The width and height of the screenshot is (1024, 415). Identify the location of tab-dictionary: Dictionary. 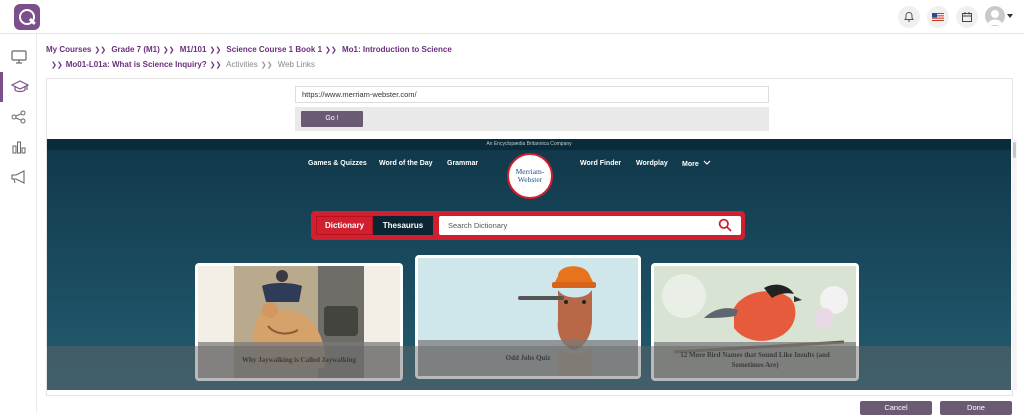
(344, 225).